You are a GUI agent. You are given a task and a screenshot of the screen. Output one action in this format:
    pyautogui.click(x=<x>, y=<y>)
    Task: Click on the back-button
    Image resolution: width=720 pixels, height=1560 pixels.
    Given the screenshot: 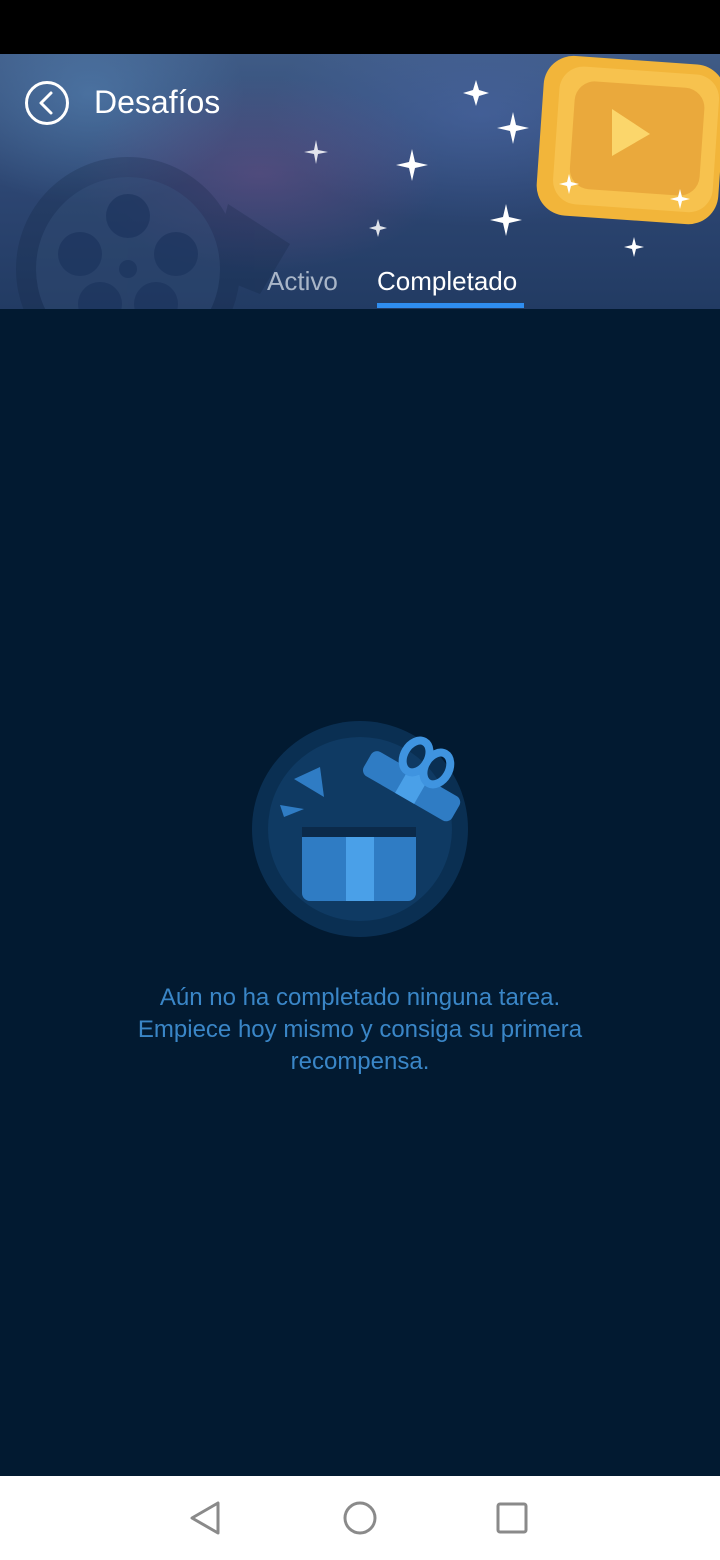 What is the action you would take?
    pyautogui.click(x=47, y=103)
    